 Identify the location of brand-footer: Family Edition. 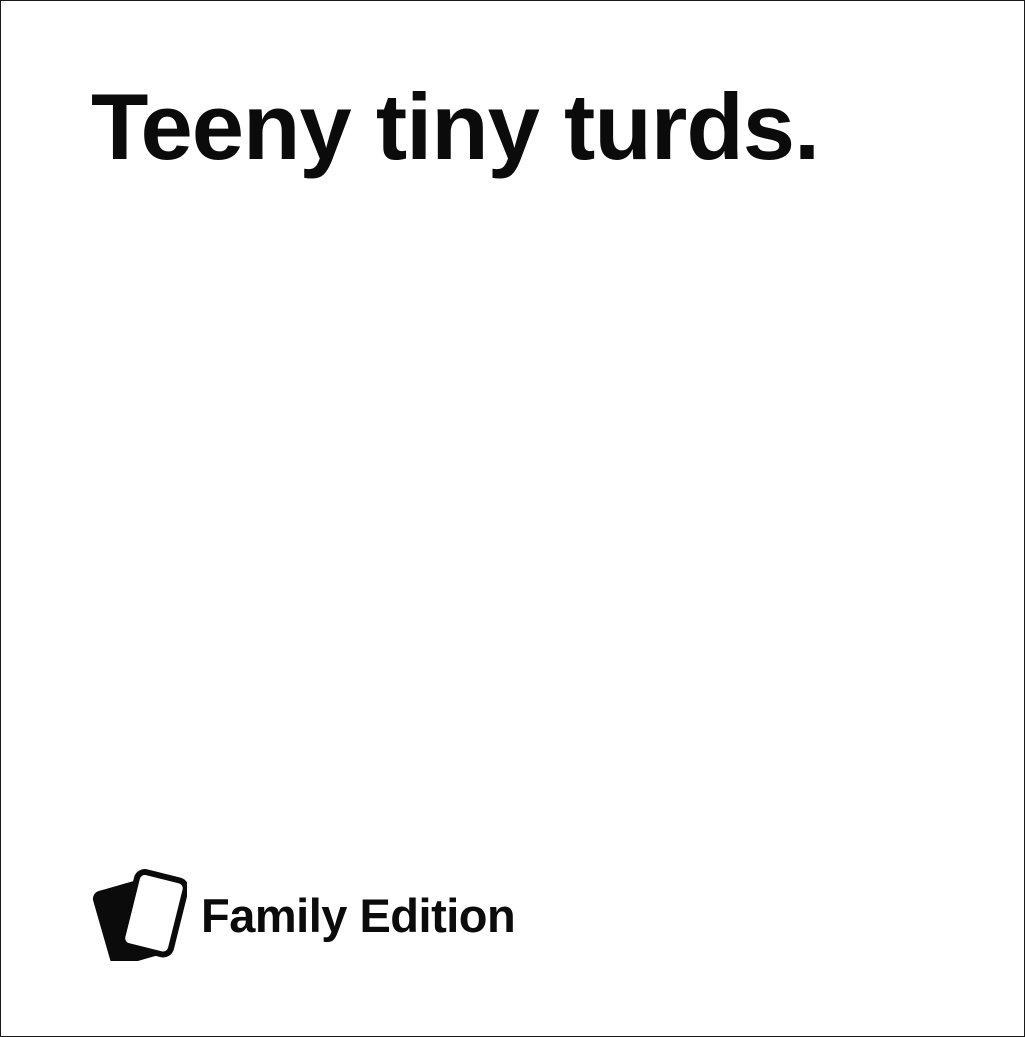
(303, 915).